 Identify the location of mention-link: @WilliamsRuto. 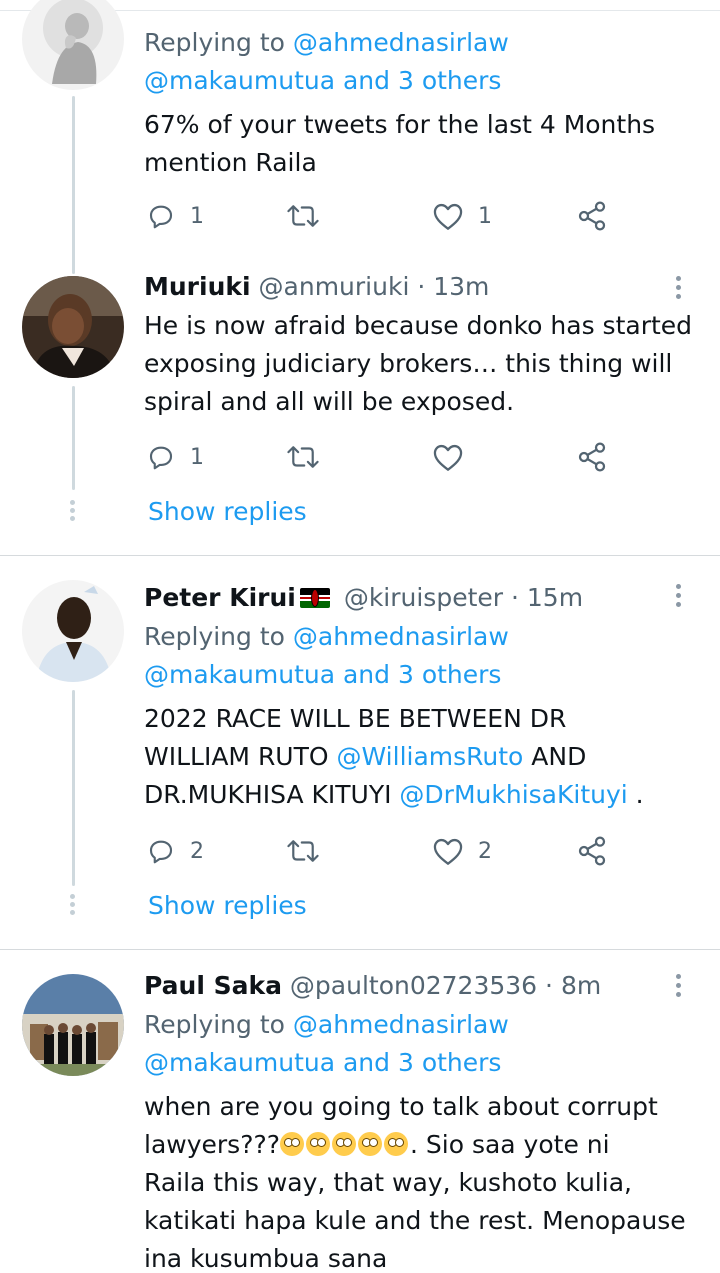
(430, 756).